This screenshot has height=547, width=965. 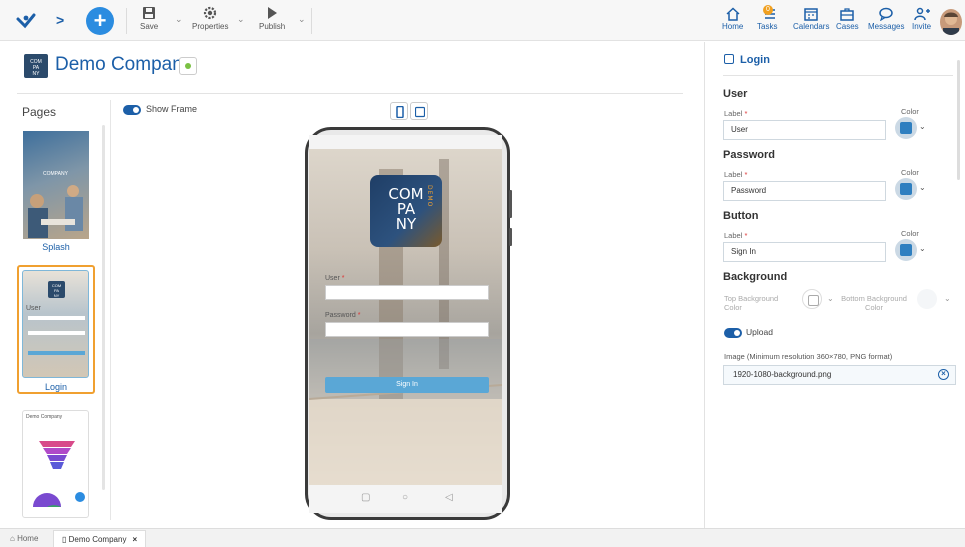 What do you see at coordinates (958, 120) in the screenshot?
I see `properties-scrollbar` at bounding box center [958, 120].